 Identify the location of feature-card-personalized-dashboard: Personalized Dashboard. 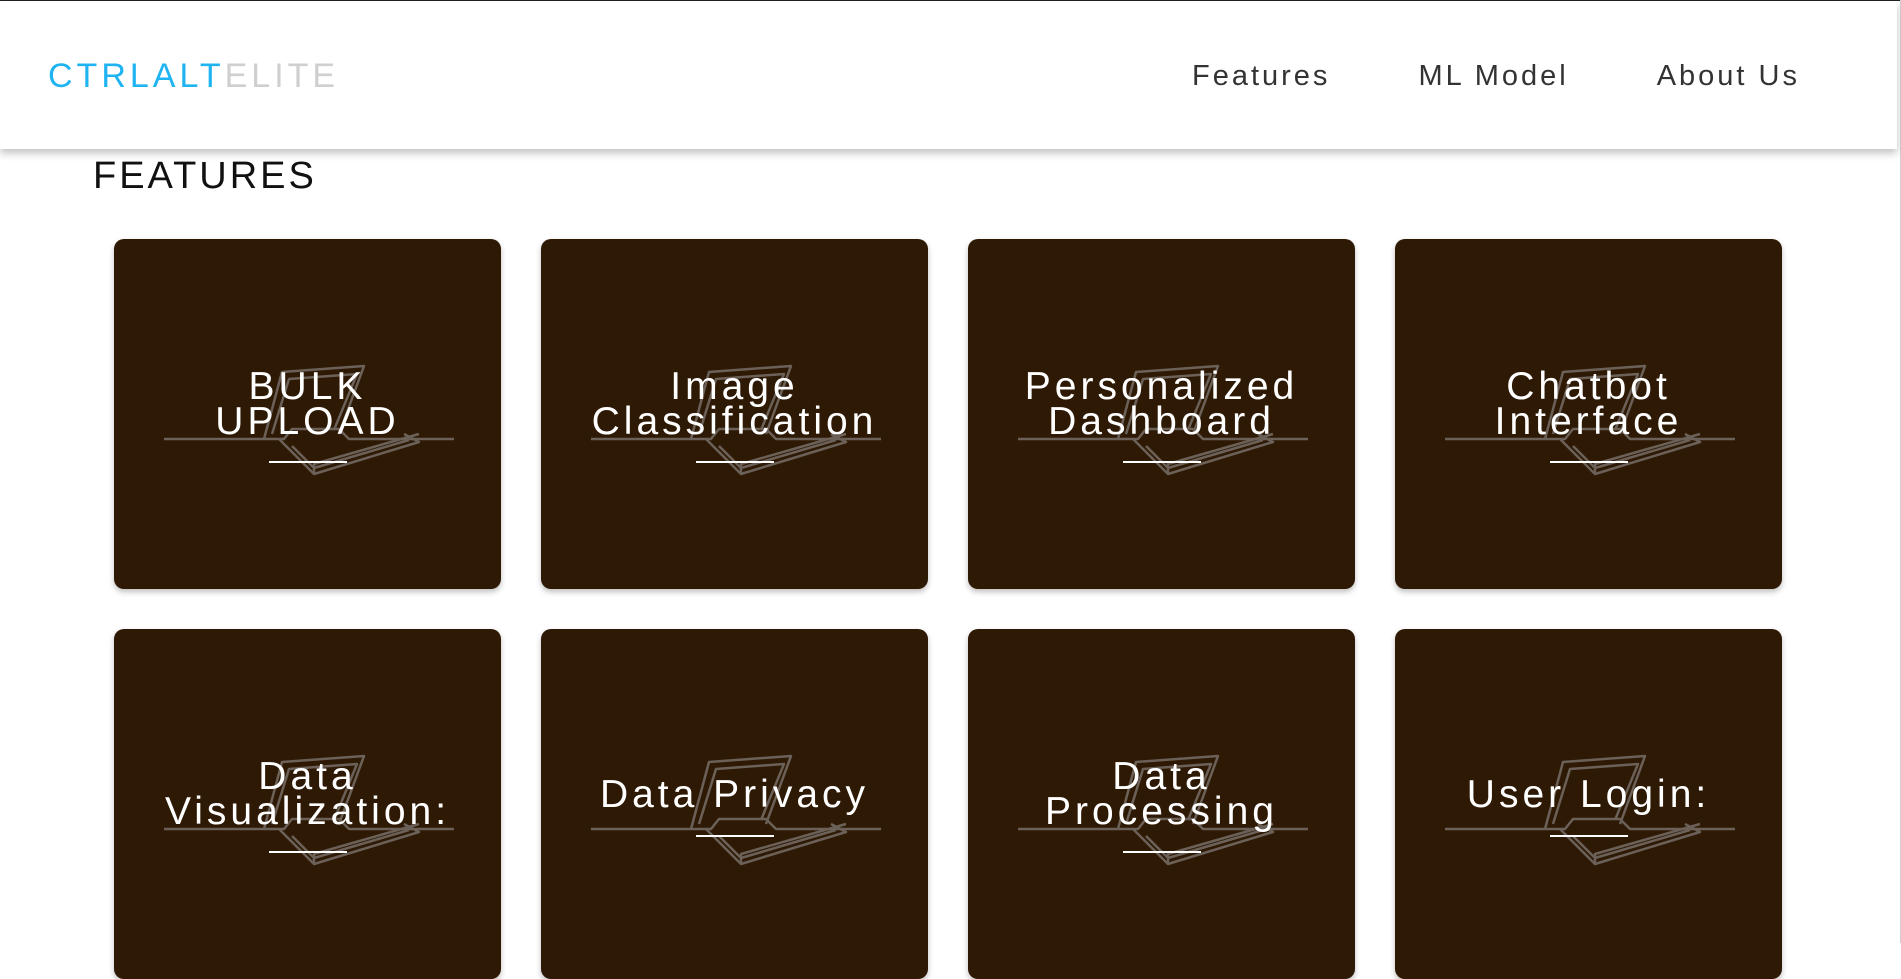
(1161, 414).